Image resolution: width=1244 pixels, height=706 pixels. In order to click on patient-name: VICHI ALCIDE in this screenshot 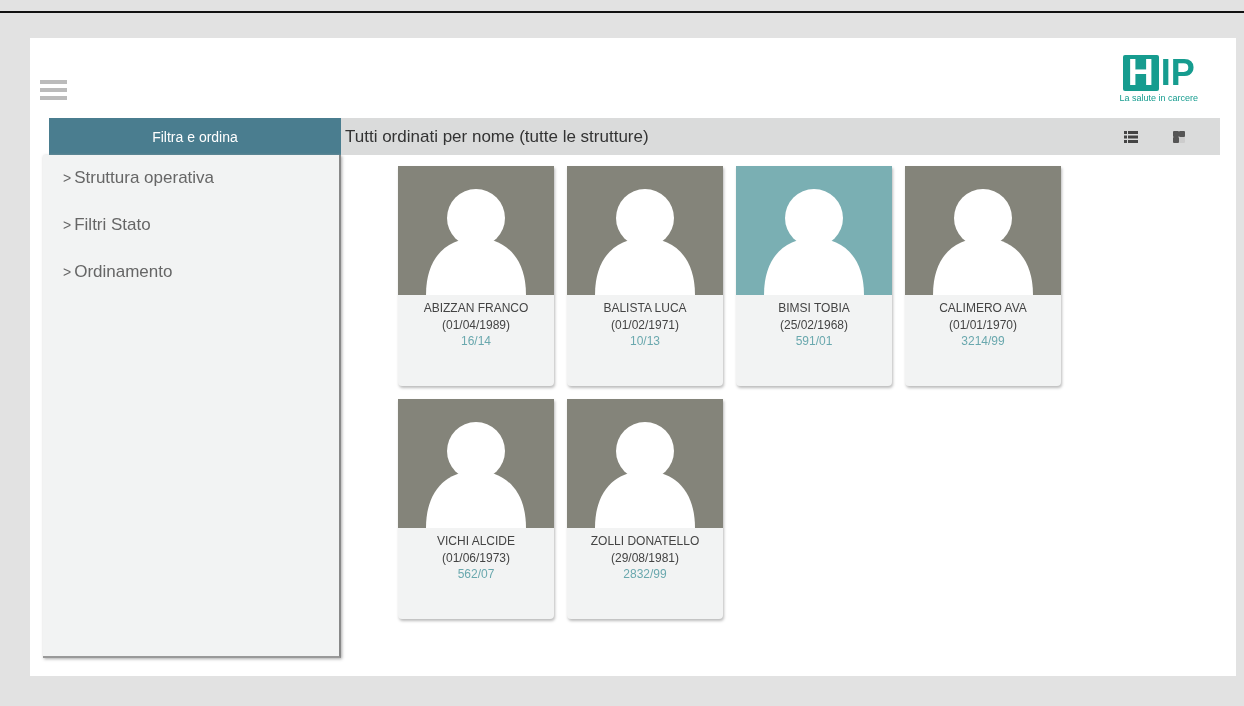, I will do `click(476, 541)`.